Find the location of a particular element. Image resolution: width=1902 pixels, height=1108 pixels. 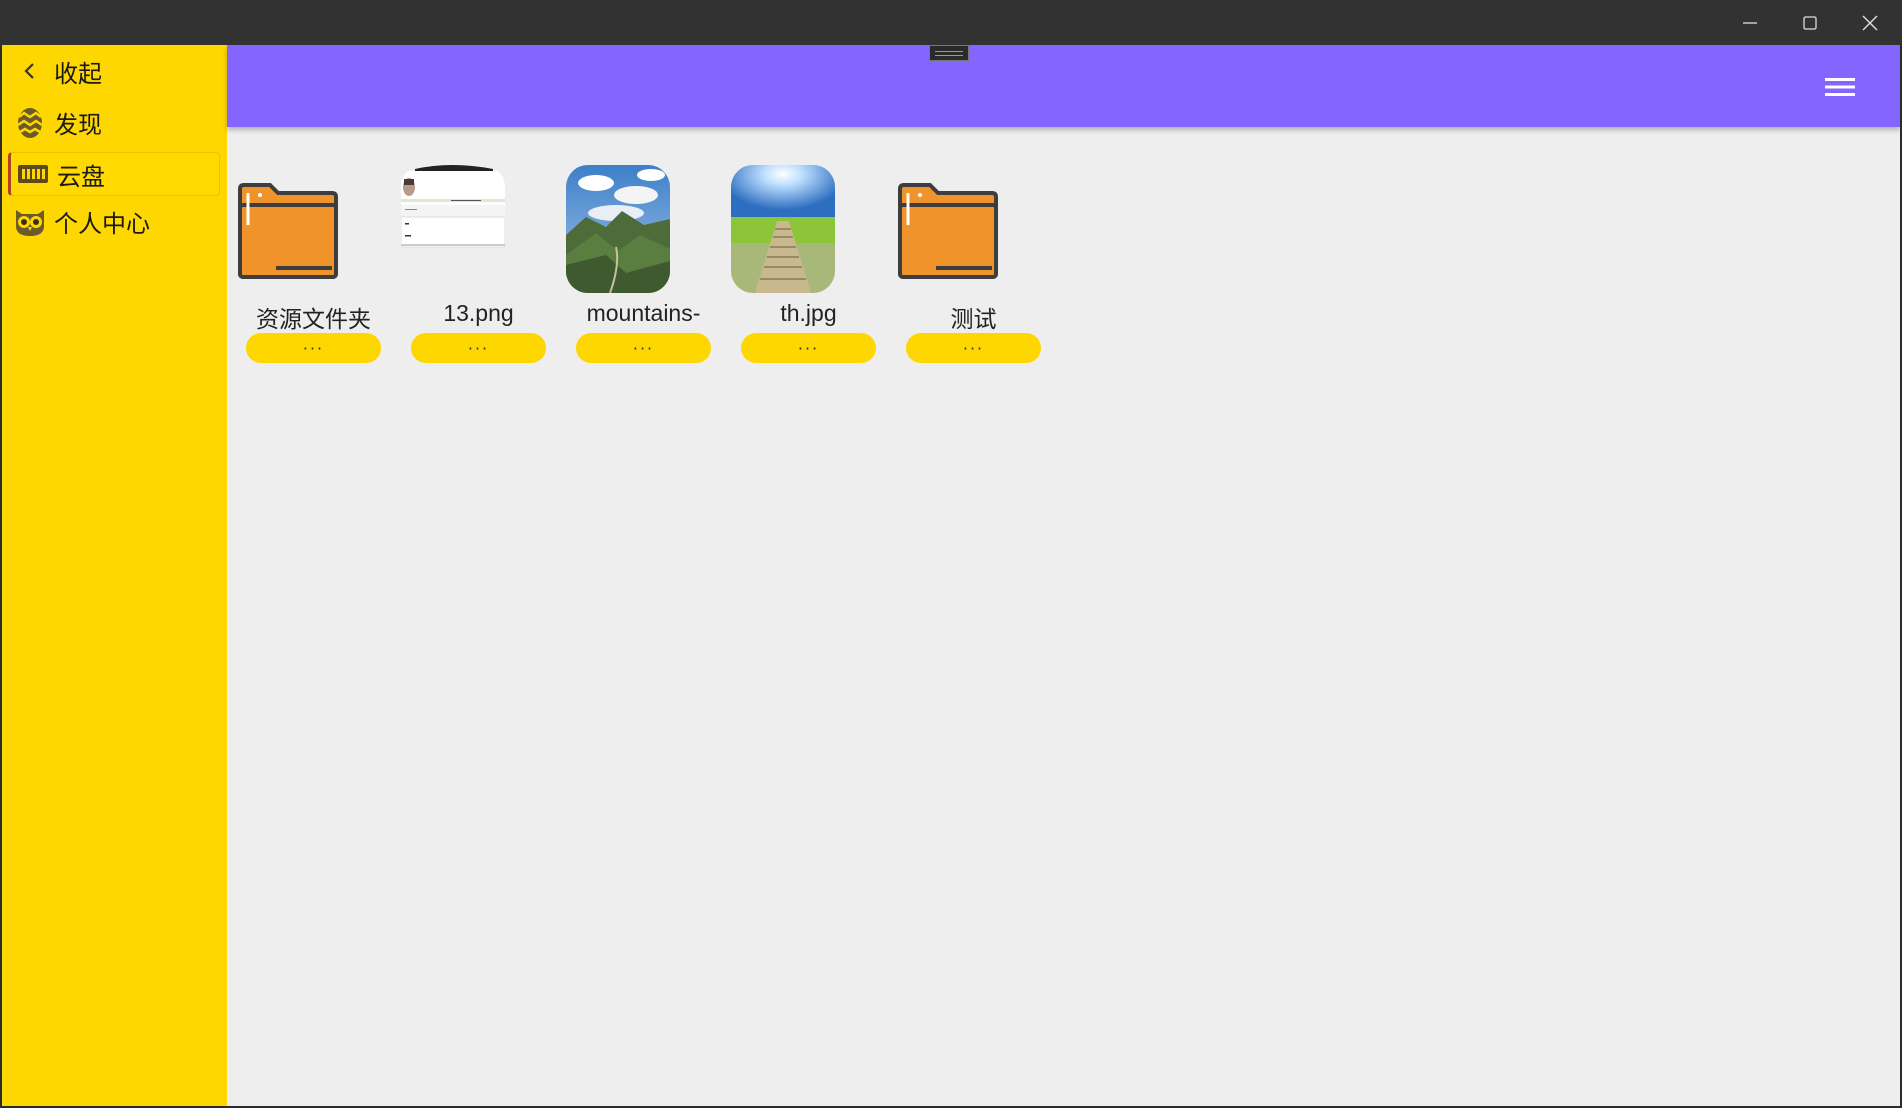

file-name: th.jpg is located at coordinates (808, 313).